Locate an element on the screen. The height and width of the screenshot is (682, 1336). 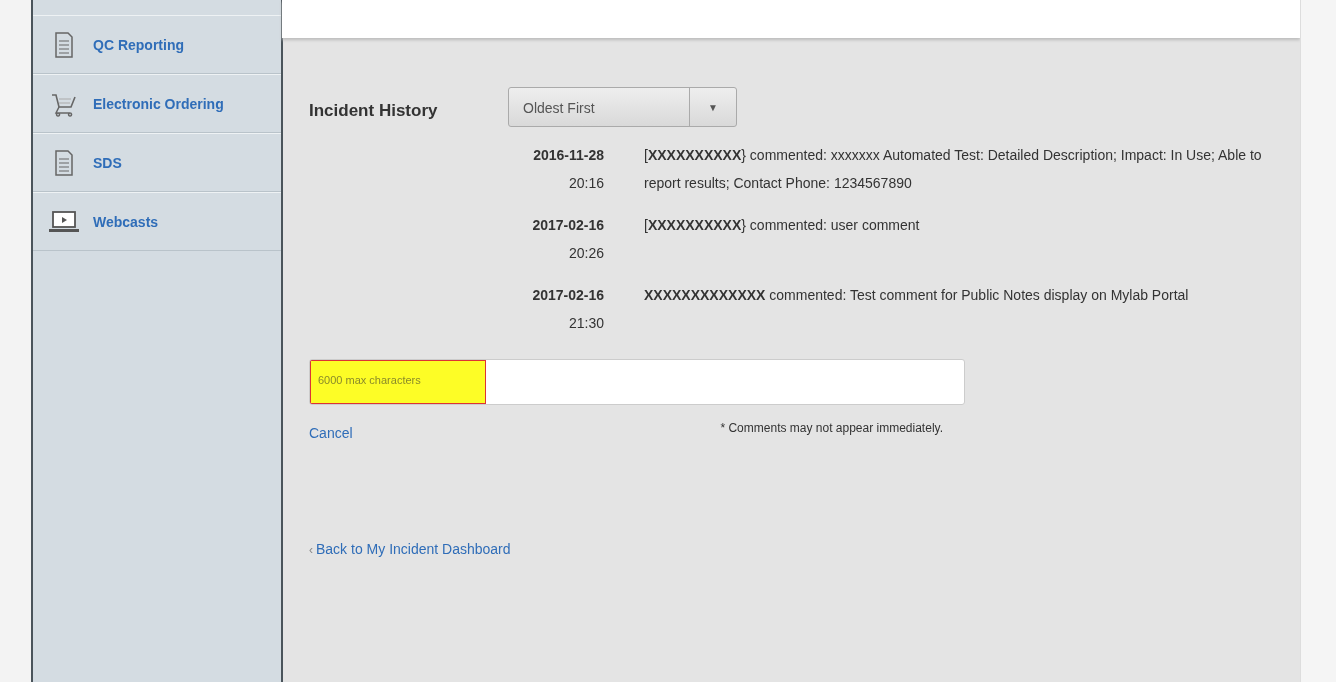
comment-note: * Comments may not appear immediately. is located at coordinates (831, 429).